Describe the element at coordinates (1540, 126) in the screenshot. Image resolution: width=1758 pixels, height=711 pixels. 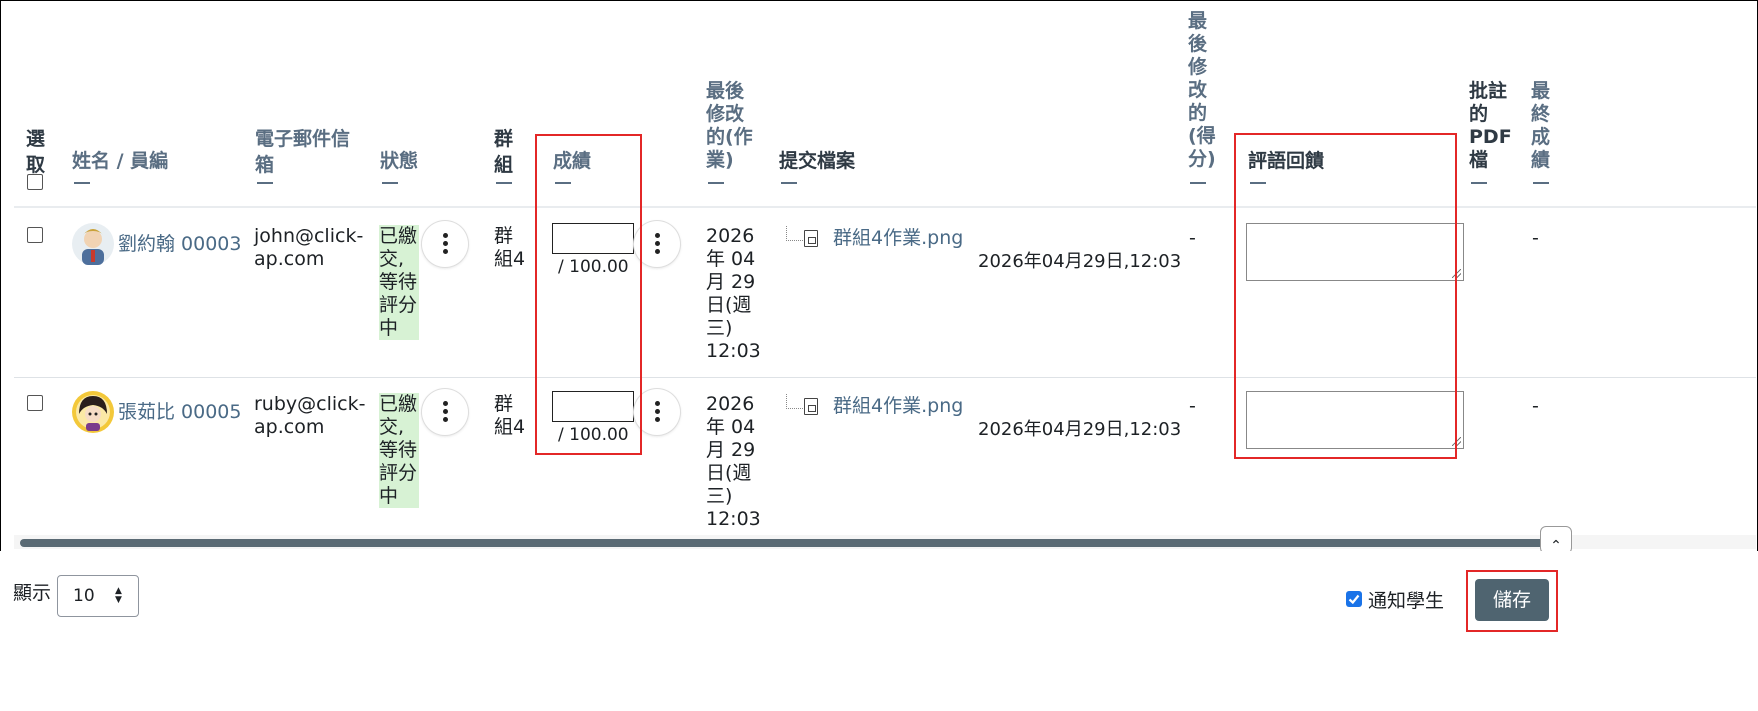
I see `header-final-grade: 最 終 成 績` at that location.